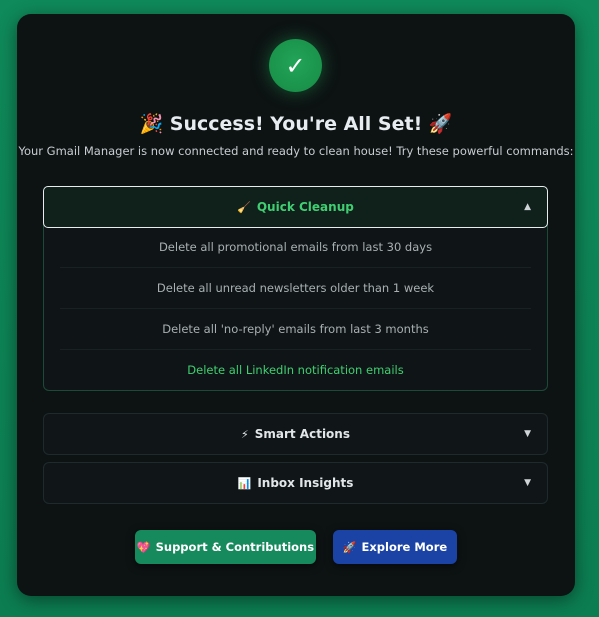  I want to click on accordion-smart-actions: ⚡ Smart Actions ▼, so click(295, 434).